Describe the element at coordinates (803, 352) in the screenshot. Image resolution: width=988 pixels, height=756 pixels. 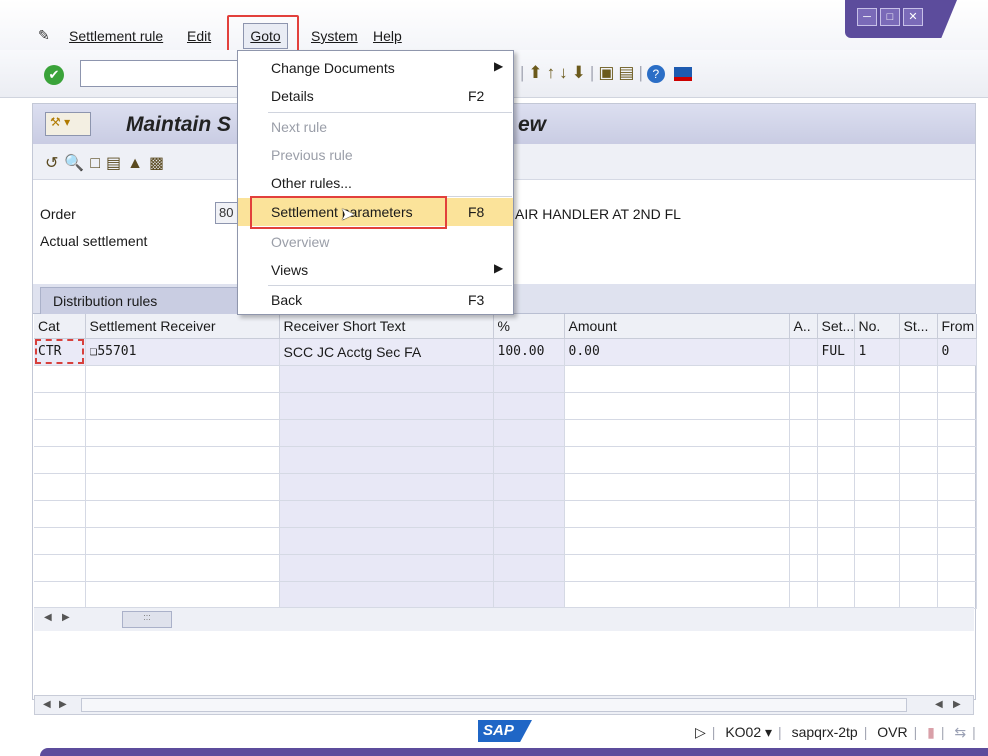
I see `cell-a` at that location.